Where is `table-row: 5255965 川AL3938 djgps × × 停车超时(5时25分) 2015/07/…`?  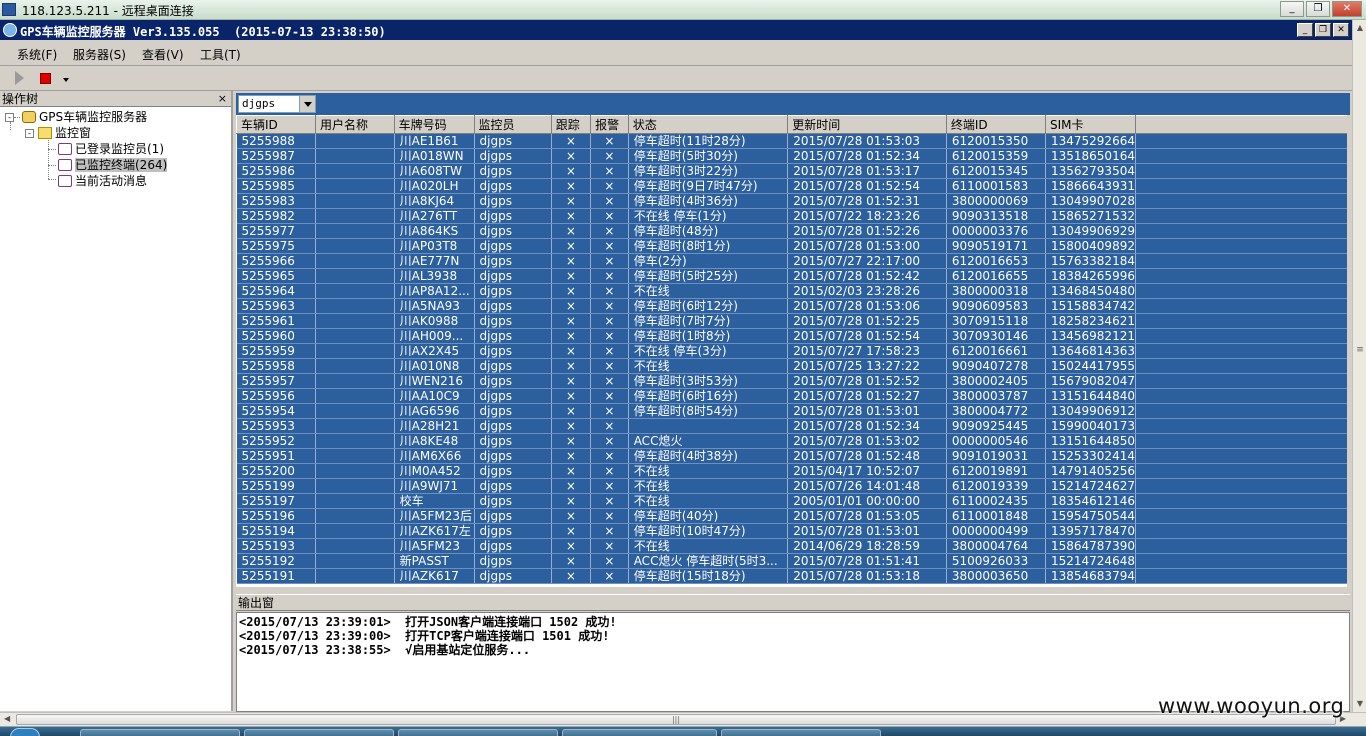
table-row: 5255965 川AL3938 djgps × × 停车超时(5时25分) 2015/07/… is located at coordinates (791, 276).